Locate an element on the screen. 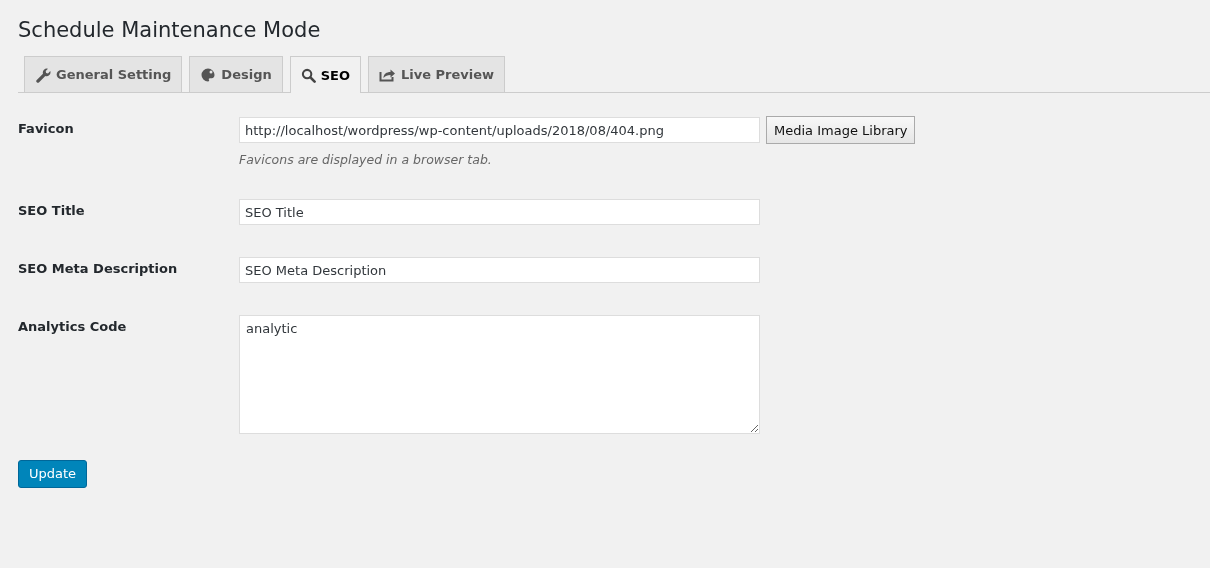 Image resolution: width=1210 pixels, height=568 pixels. search-icon is located at coordinates (308, 75).